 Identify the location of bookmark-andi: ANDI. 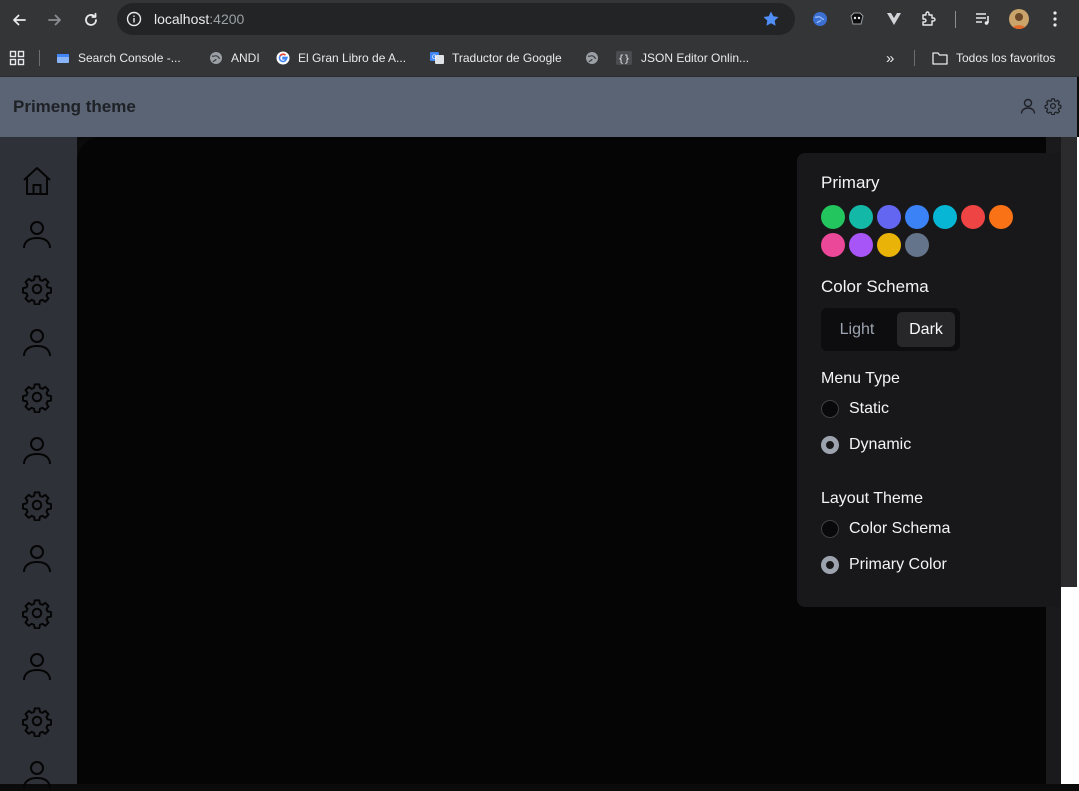
(234, 58).